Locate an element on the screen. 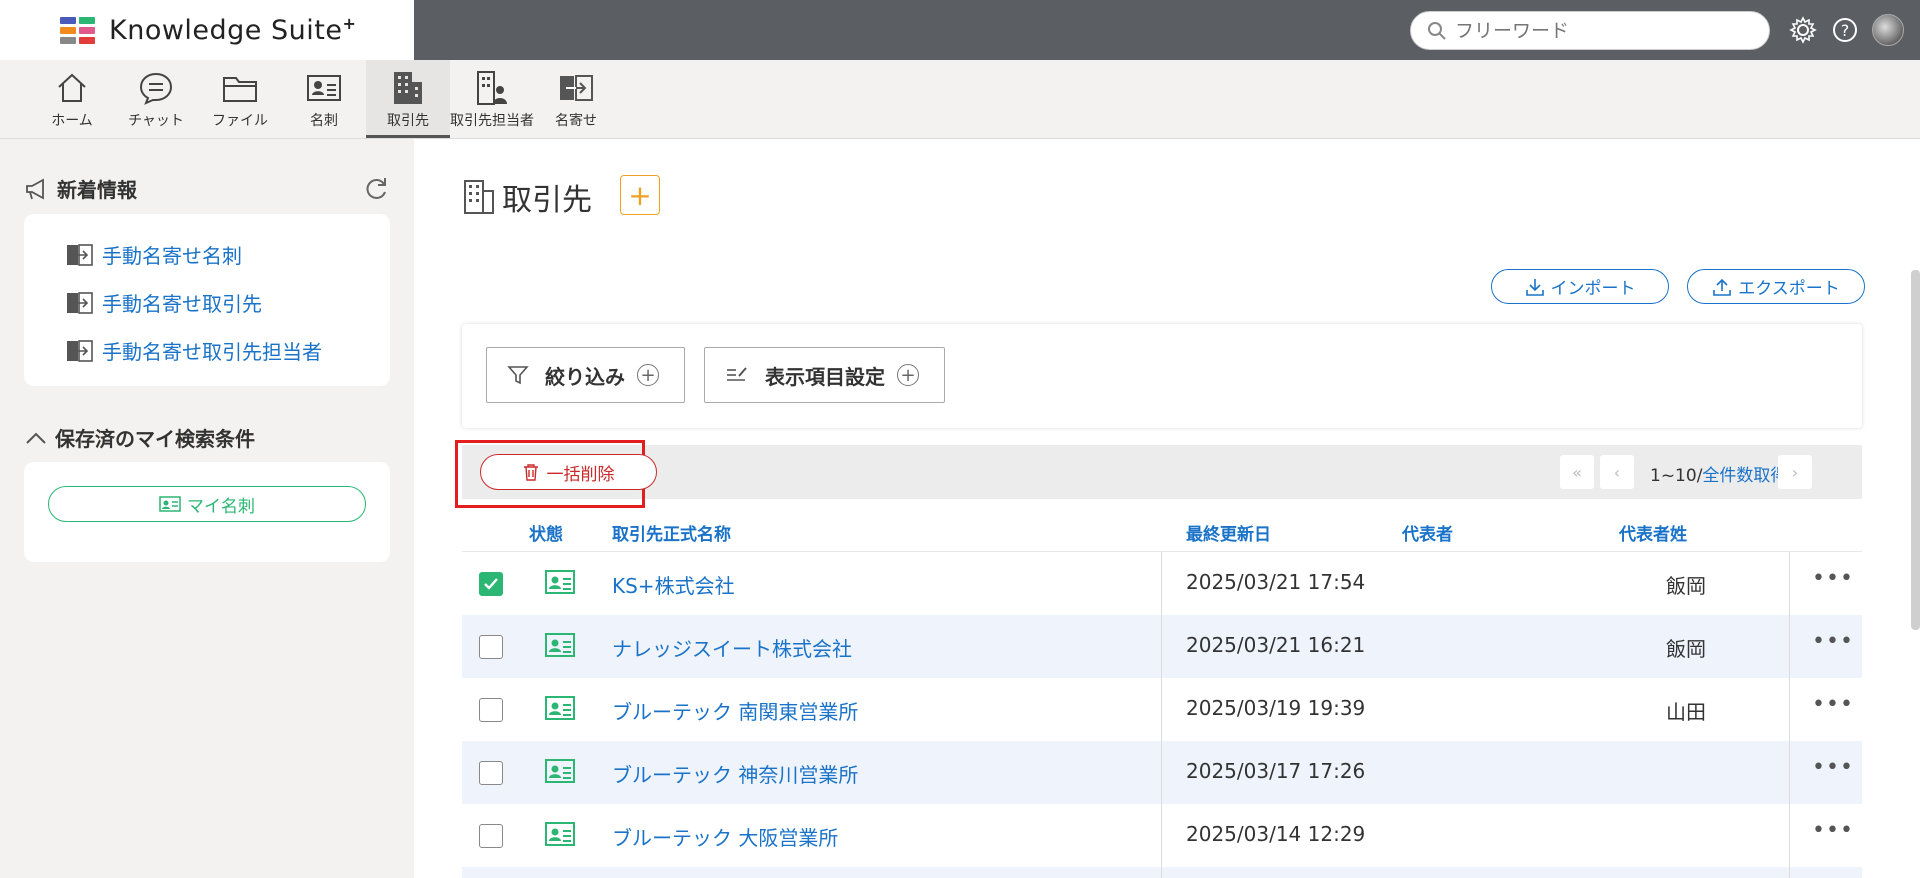  add-account-button: + is located at coordinates (640, 195).